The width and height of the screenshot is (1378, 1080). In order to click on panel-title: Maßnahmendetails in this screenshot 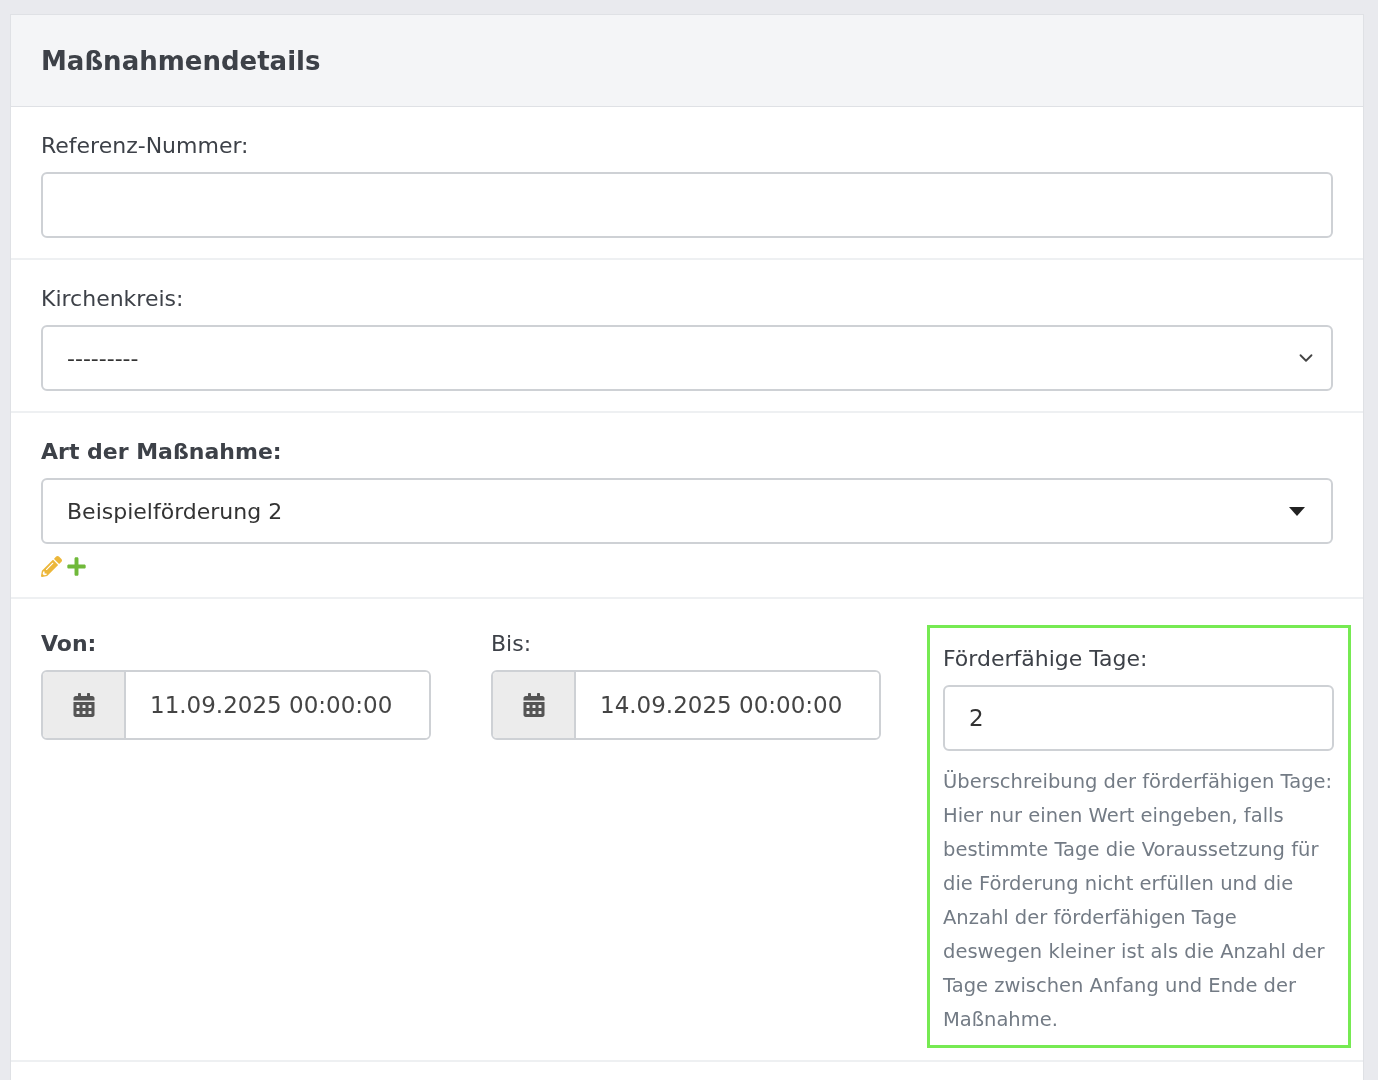, I will do `click(181, 60)`.